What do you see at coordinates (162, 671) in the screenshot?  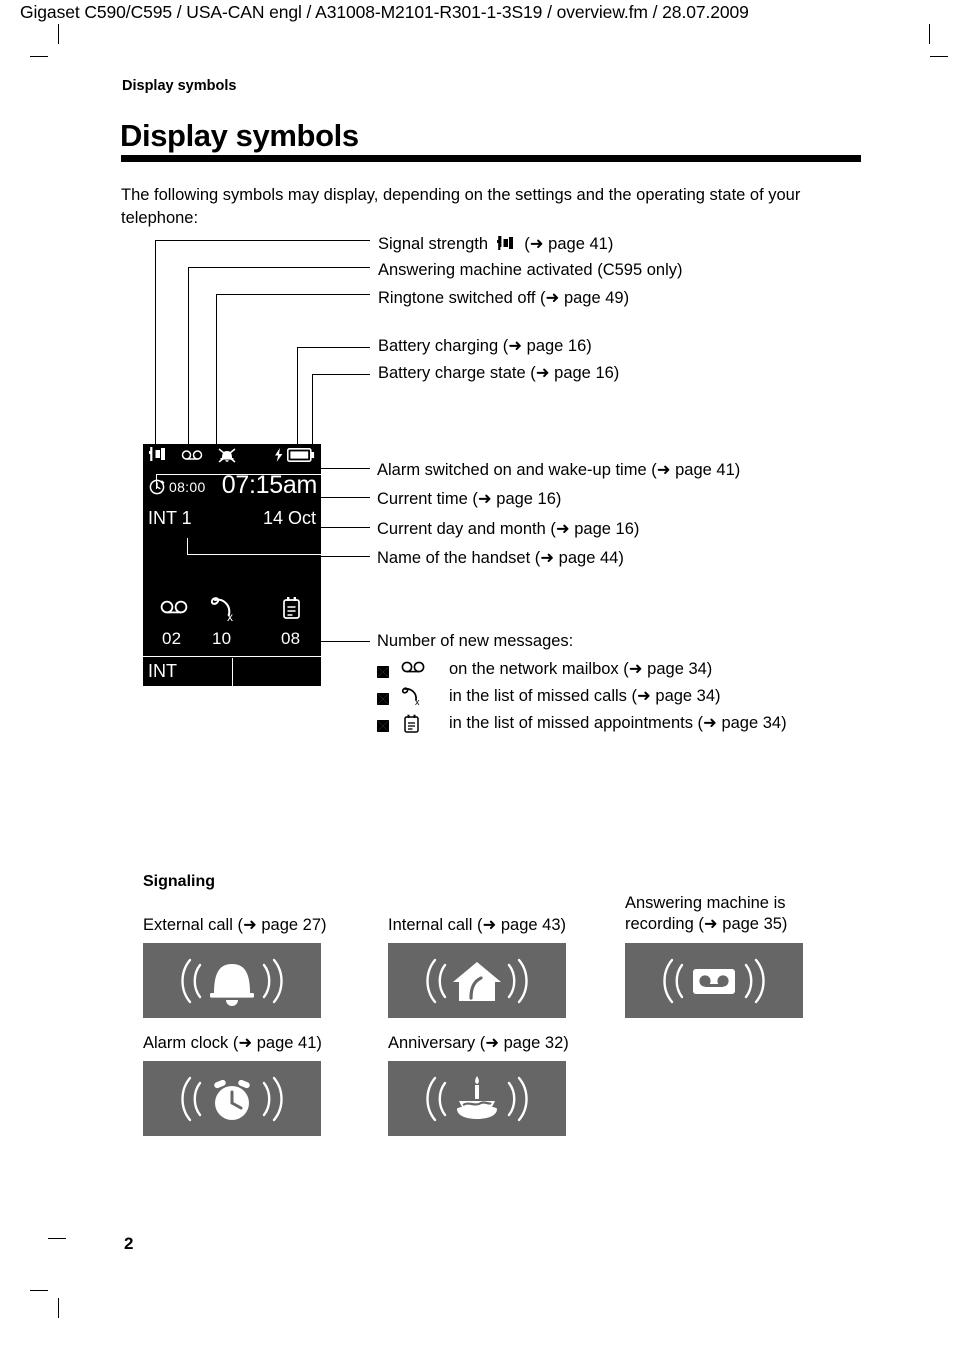 I see `softkey-left-label: INT` at bounding box center [162, 671].